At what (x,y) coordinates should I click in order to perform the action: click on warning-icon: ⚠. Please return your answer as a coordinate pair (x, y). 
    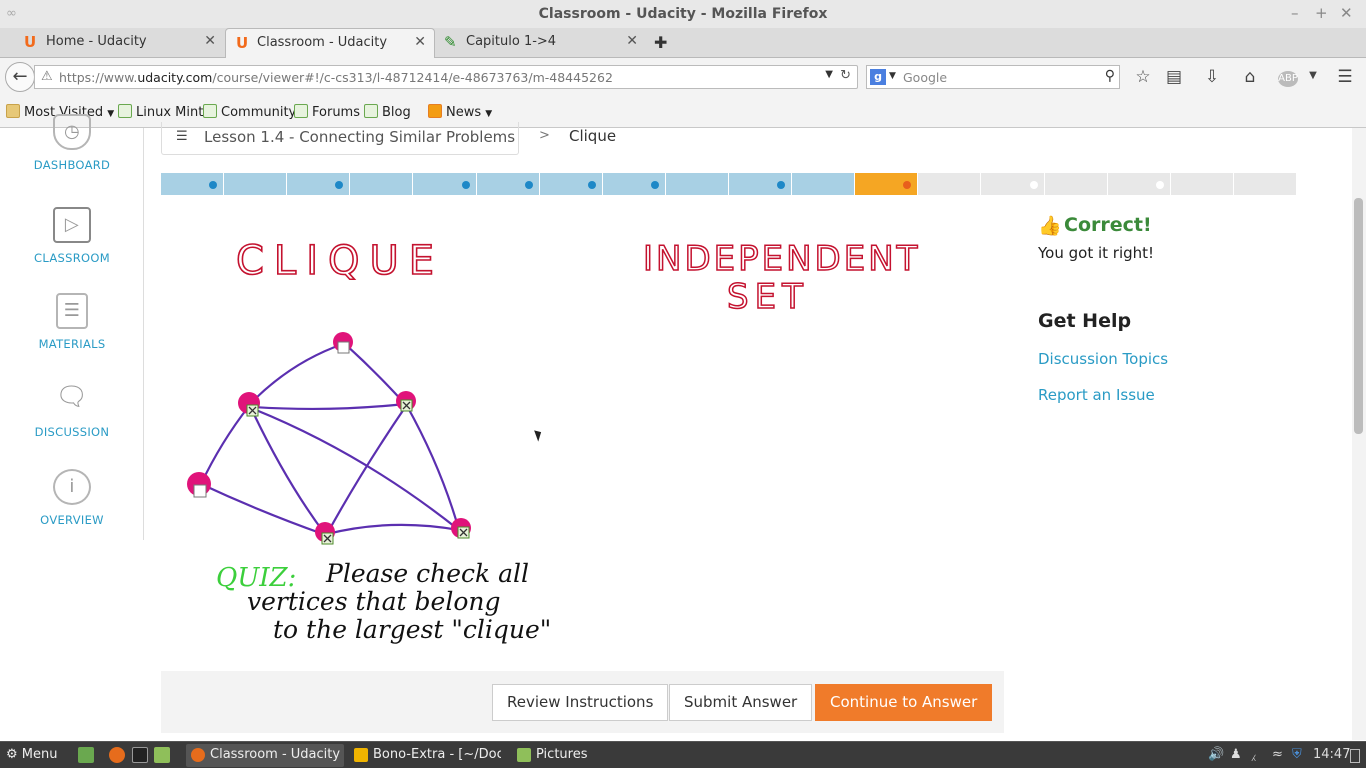
    Looking at the image, I should click on (47, 76).